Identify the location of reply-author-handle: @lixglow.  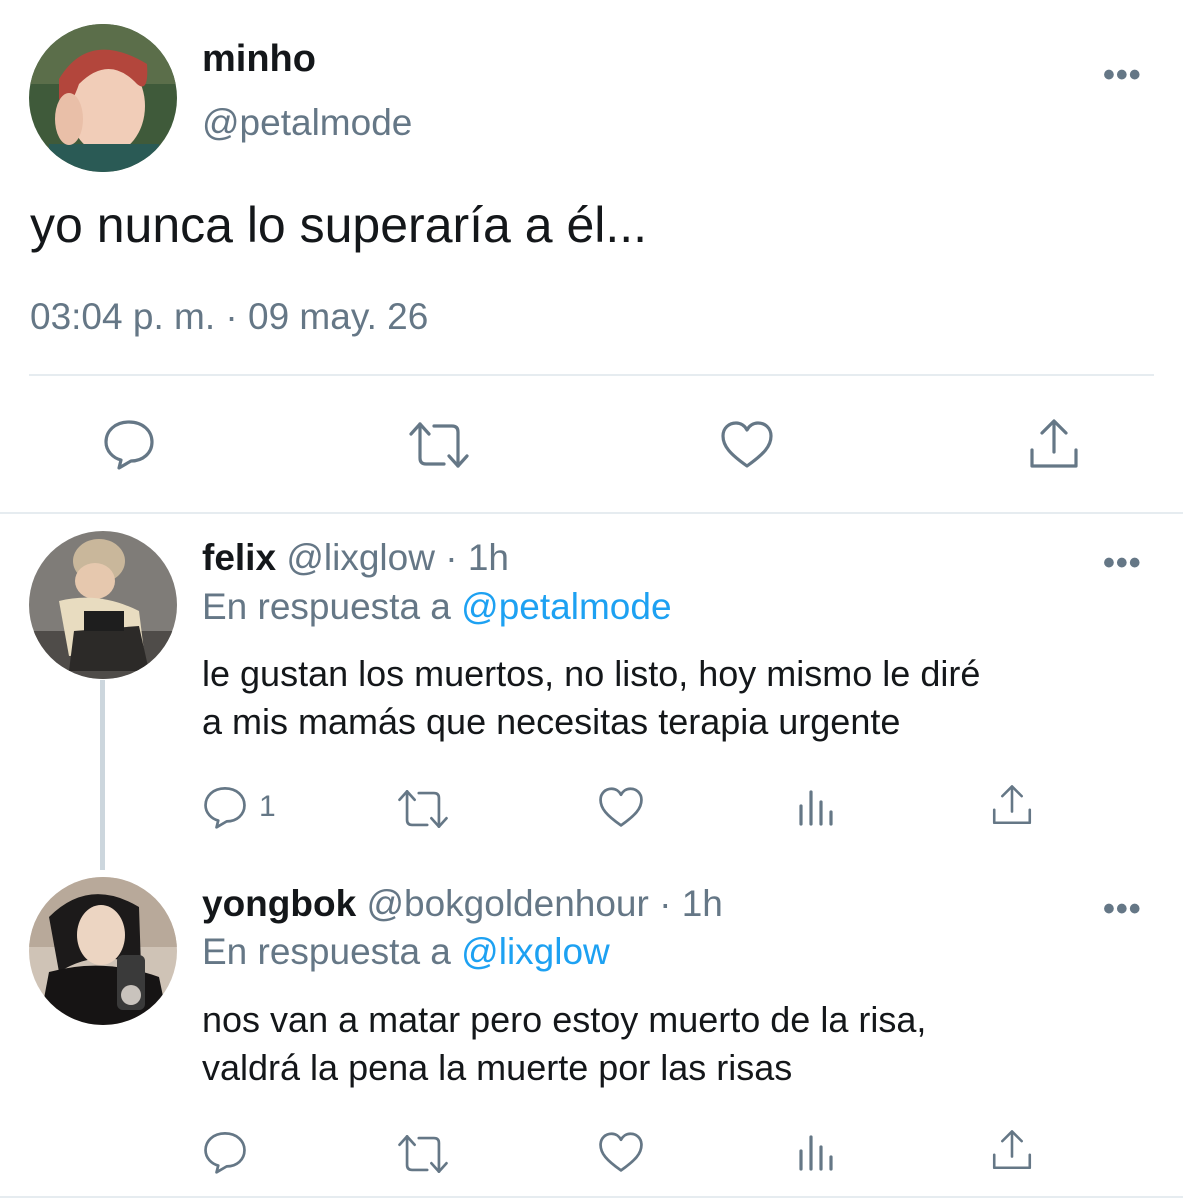
(360, 557).